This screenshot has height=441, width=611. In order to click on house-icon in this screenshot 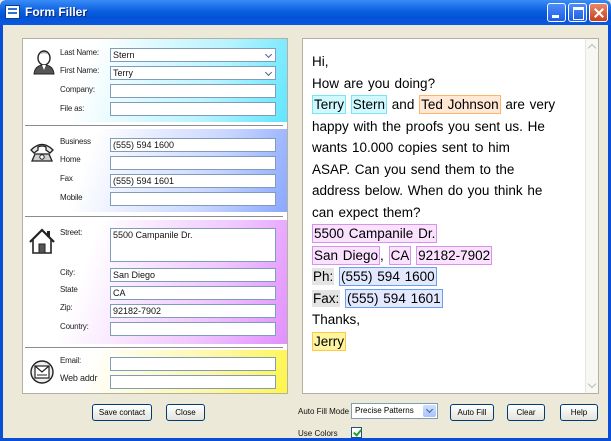, I will do `click(42, 241)`.